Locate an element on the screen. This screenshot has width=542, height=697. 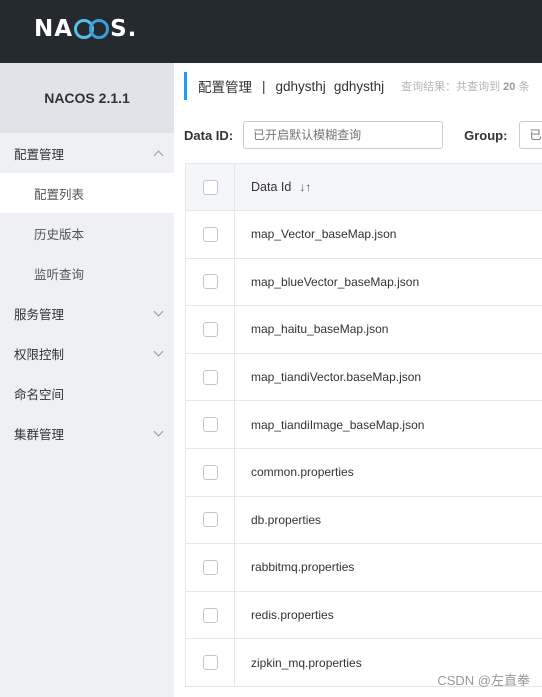
logo-text-right: S is located at coordinates (119, 29).